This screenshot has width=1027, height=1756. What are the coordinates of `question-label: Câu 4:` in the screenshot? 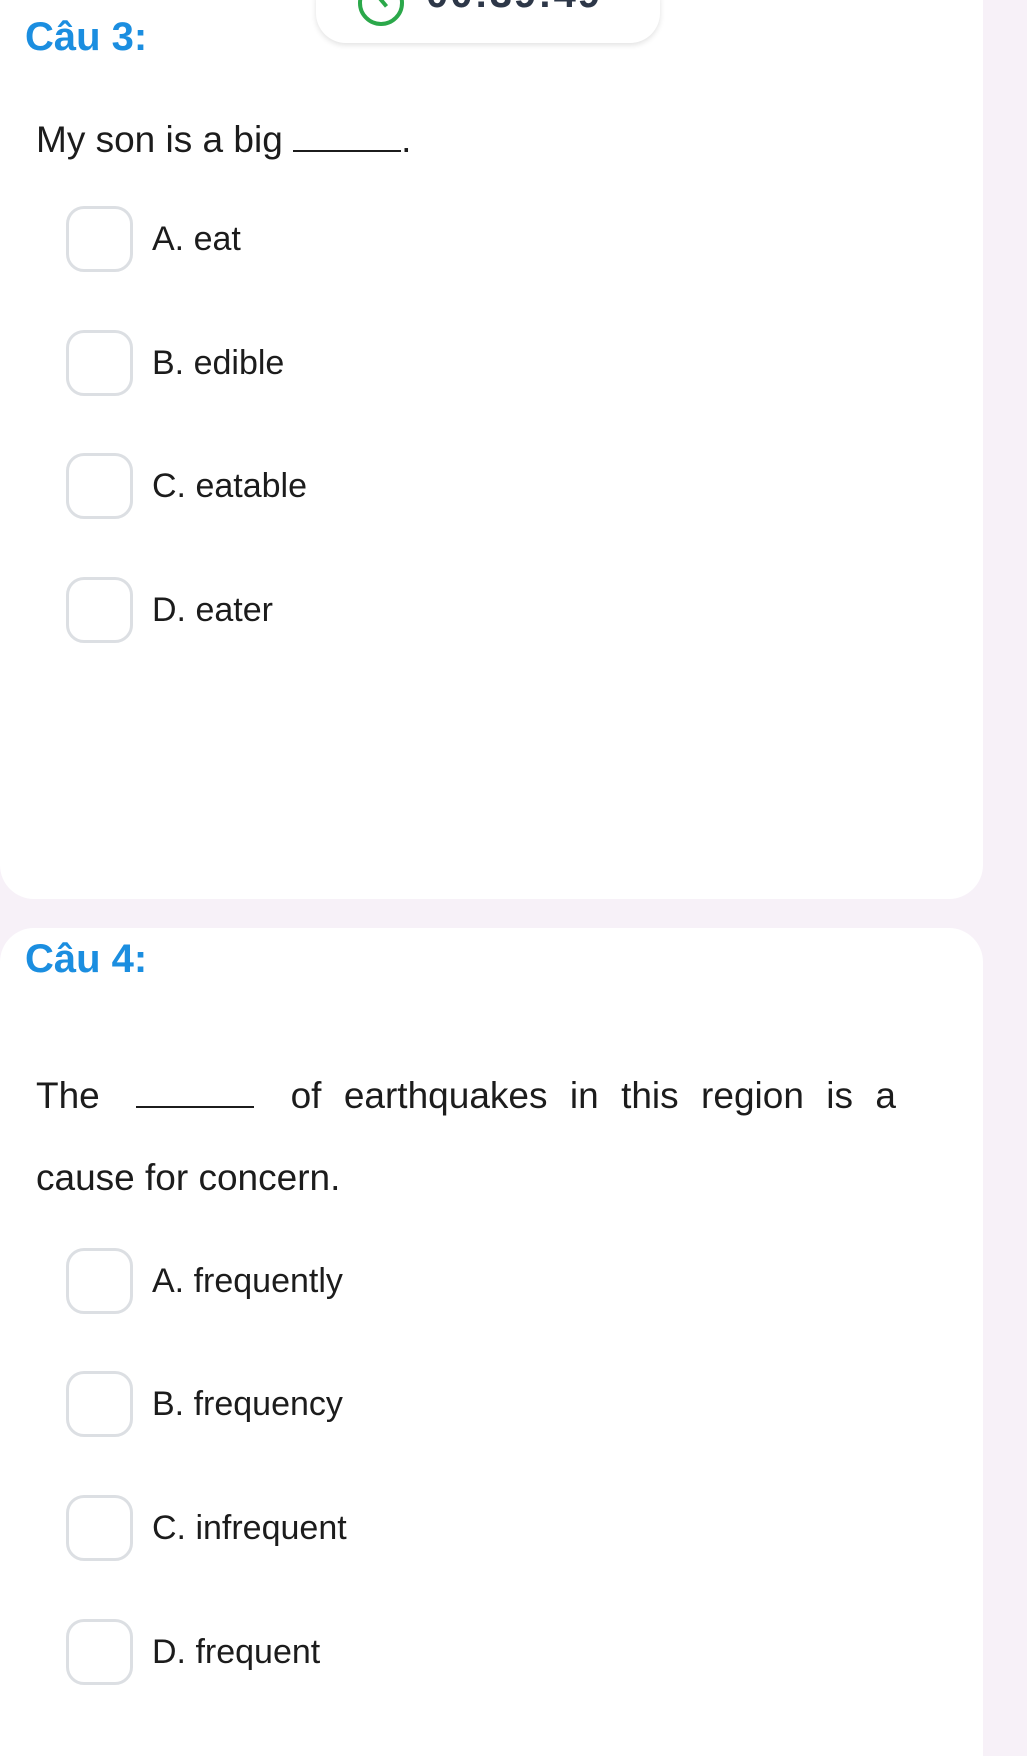 It's located at (86, 959).